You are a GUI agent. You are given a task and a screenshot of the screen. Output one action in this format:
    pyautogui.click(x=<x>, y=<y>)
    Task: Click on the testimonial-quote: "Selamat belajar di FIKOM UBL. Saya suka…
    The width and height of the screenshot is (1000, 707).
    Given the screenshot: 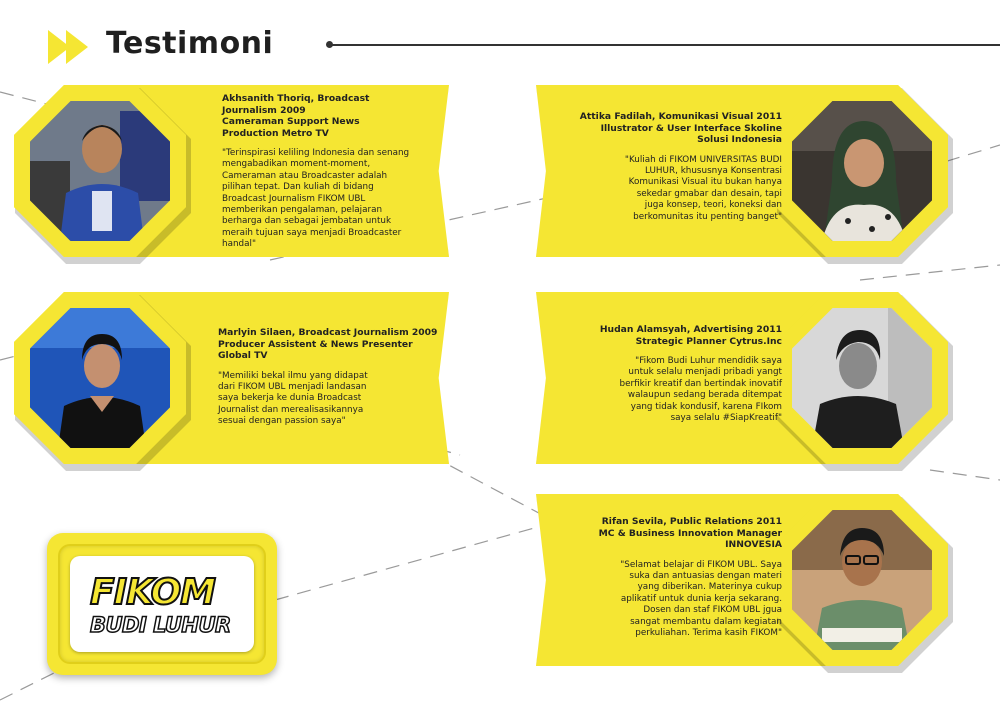 What is the action you would take?
    pyautogui.click(x=701, y=598)
    